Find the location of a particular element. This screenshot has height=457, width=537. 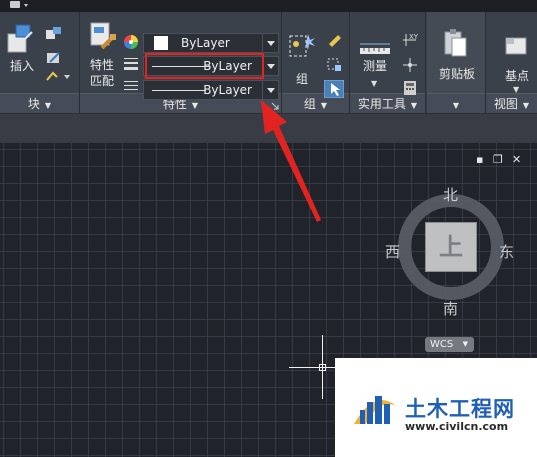

utilities-panel-title: 实用工具 ▼ is located at coordinates (387, 103).